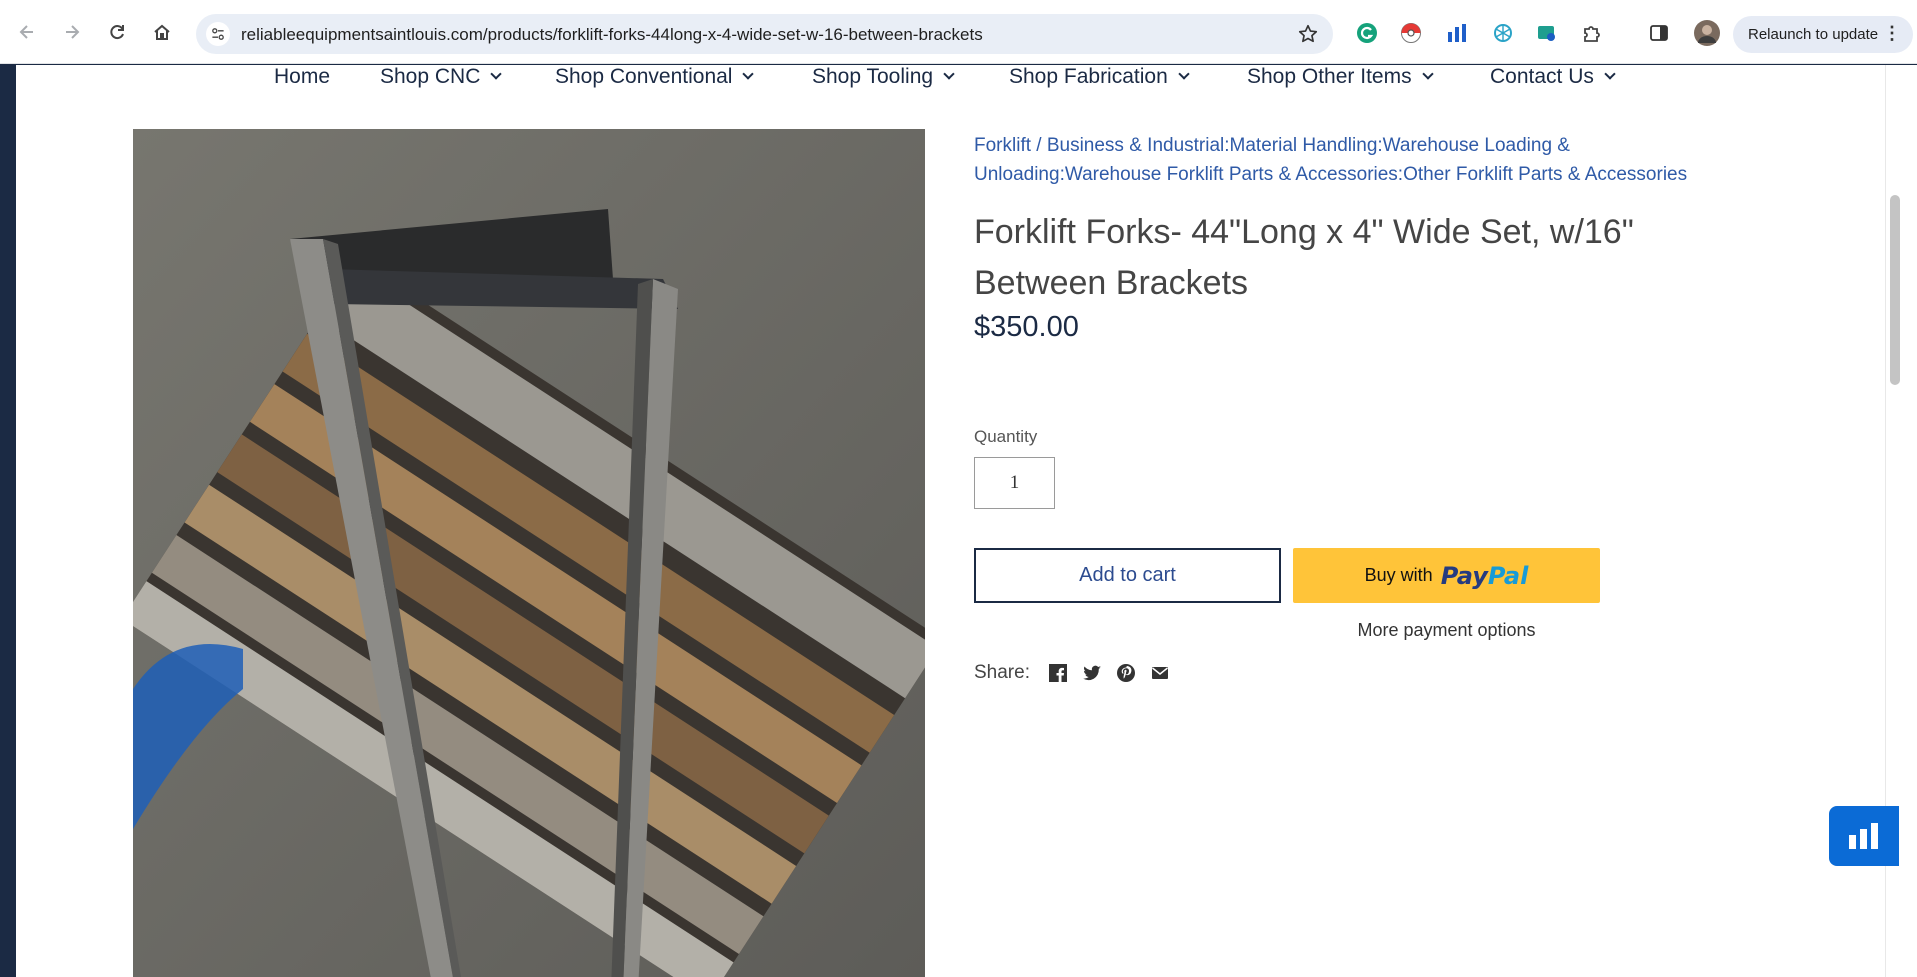  Describe the element at coordinates (1813, 34) in the screenshot. I see `relaunch-label: Relaunch to update` at that location.